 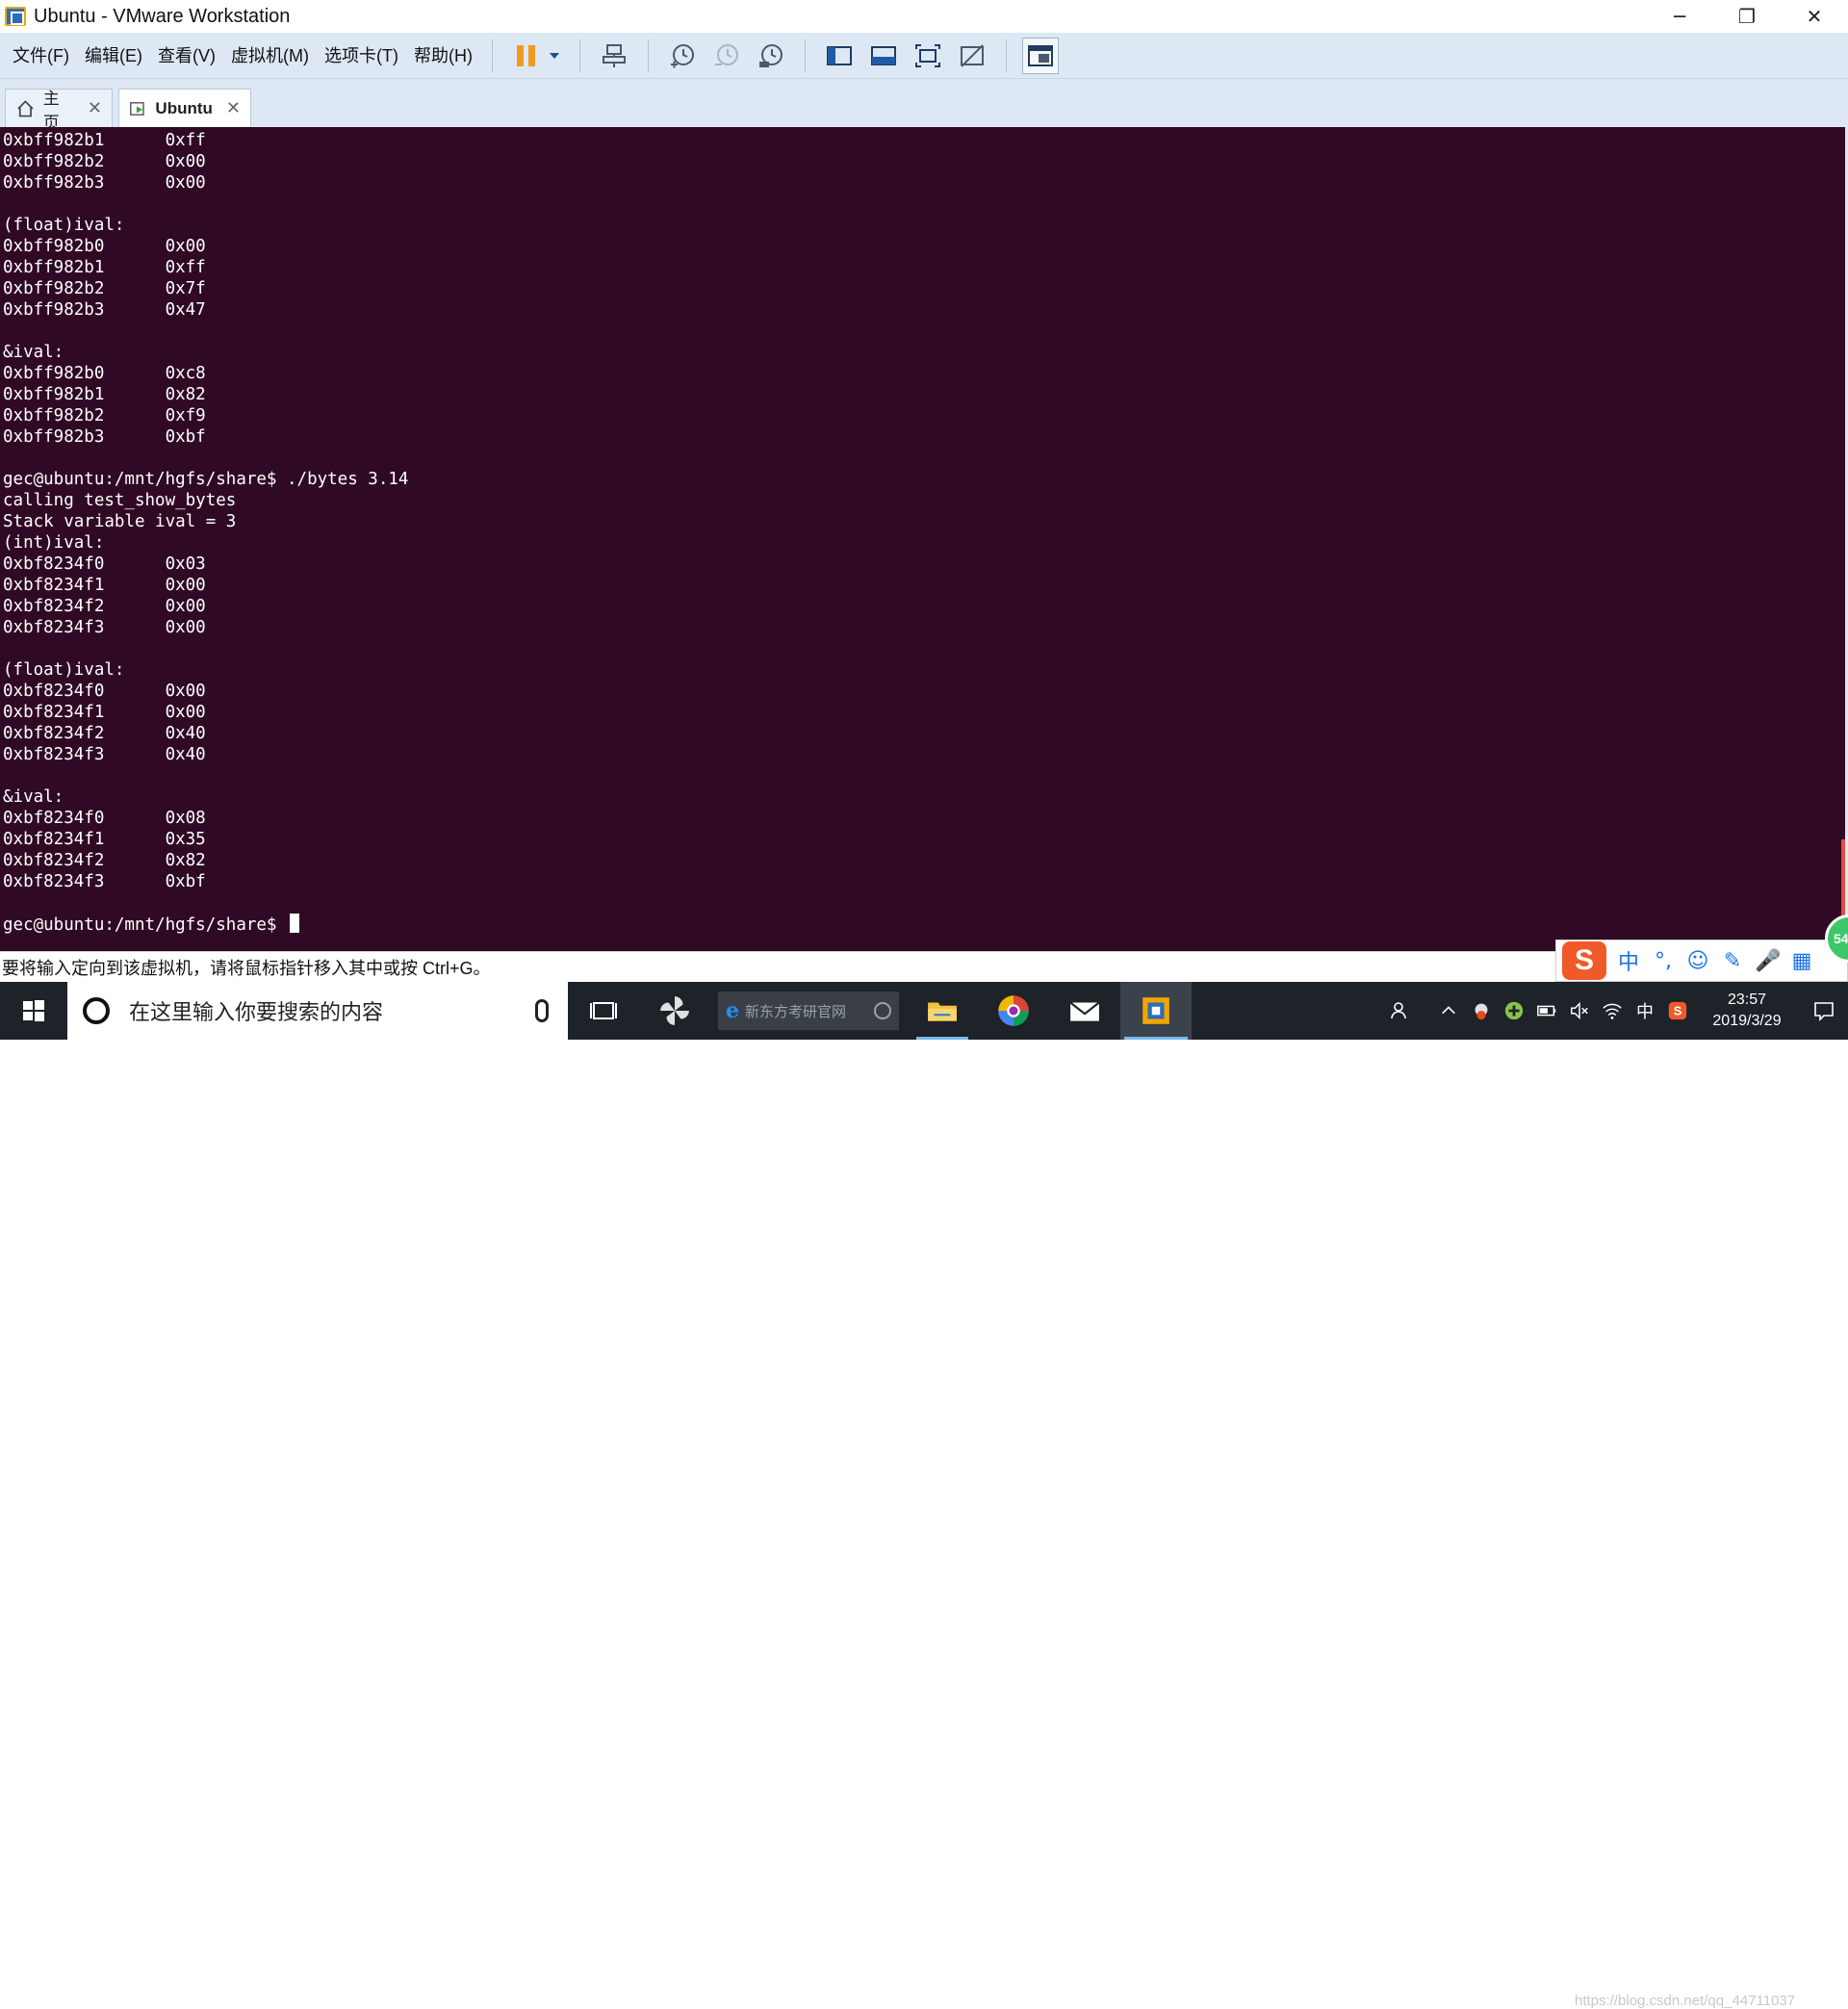 What do you see at coordinates (1546, 1011) in the screenshot?
I see `battery-icon` at bounding box center [1546, 1011].